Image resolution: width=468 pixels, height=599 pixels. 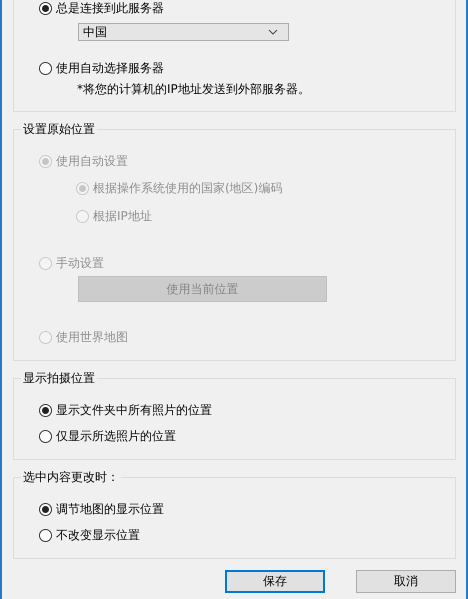 What do you see at coordinates (122, 216) in the screenshot?
I see `radio-label: 根据IP地址` at bounding box center [122, 216].